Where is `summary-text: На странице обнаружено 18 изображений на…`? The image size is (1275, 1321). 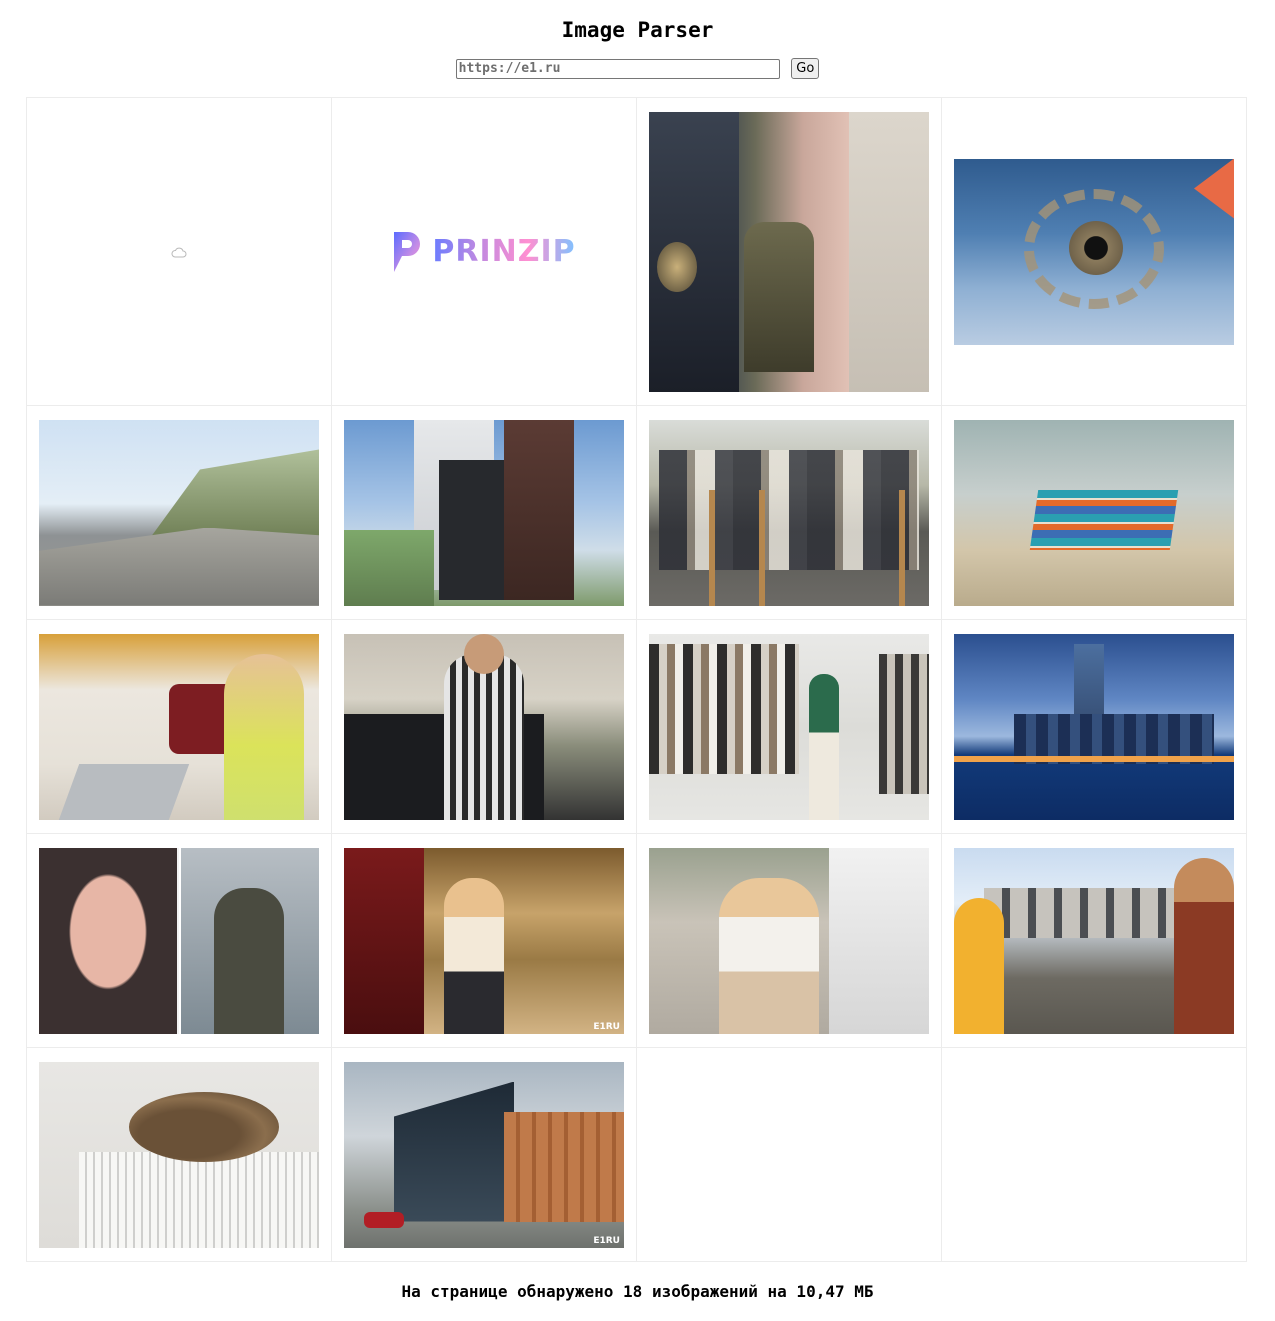
summary-text: На странице обнаружено 18 изображений на… is located at coordinates (637, 1291).